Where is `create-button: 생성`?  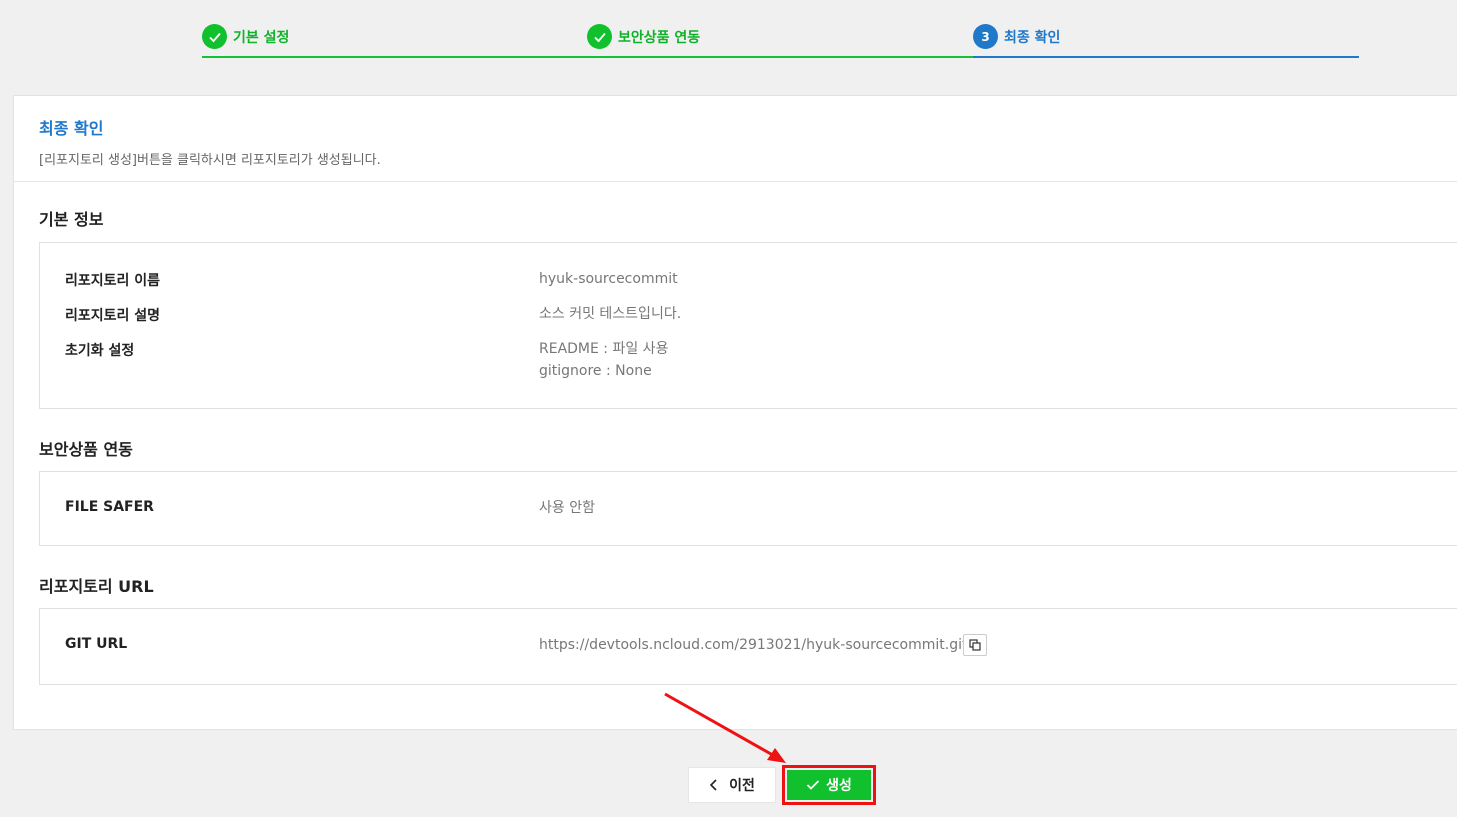 create-button: 생성 is located at coordinates (829, 785).